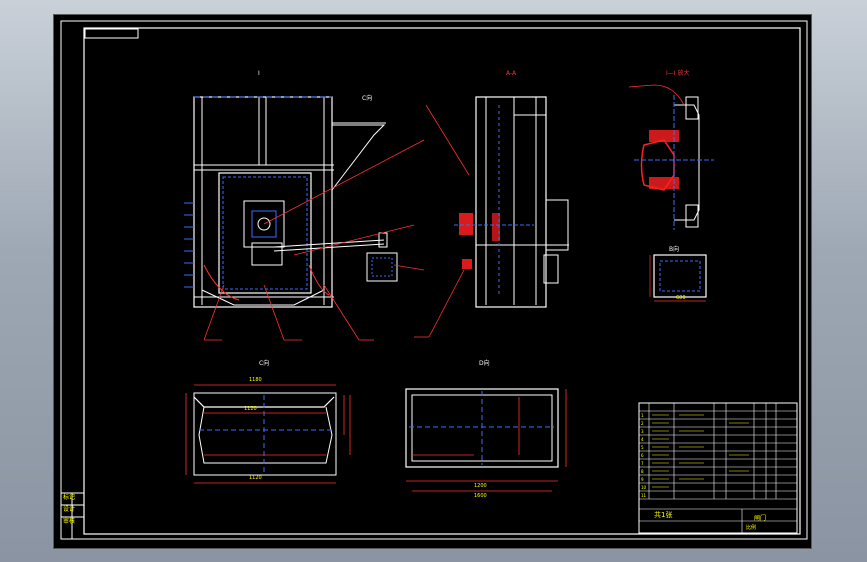 The height and width of the screenshot is (562, 867). I want to click on detail-view: I—I 放大, so click(671, 149).